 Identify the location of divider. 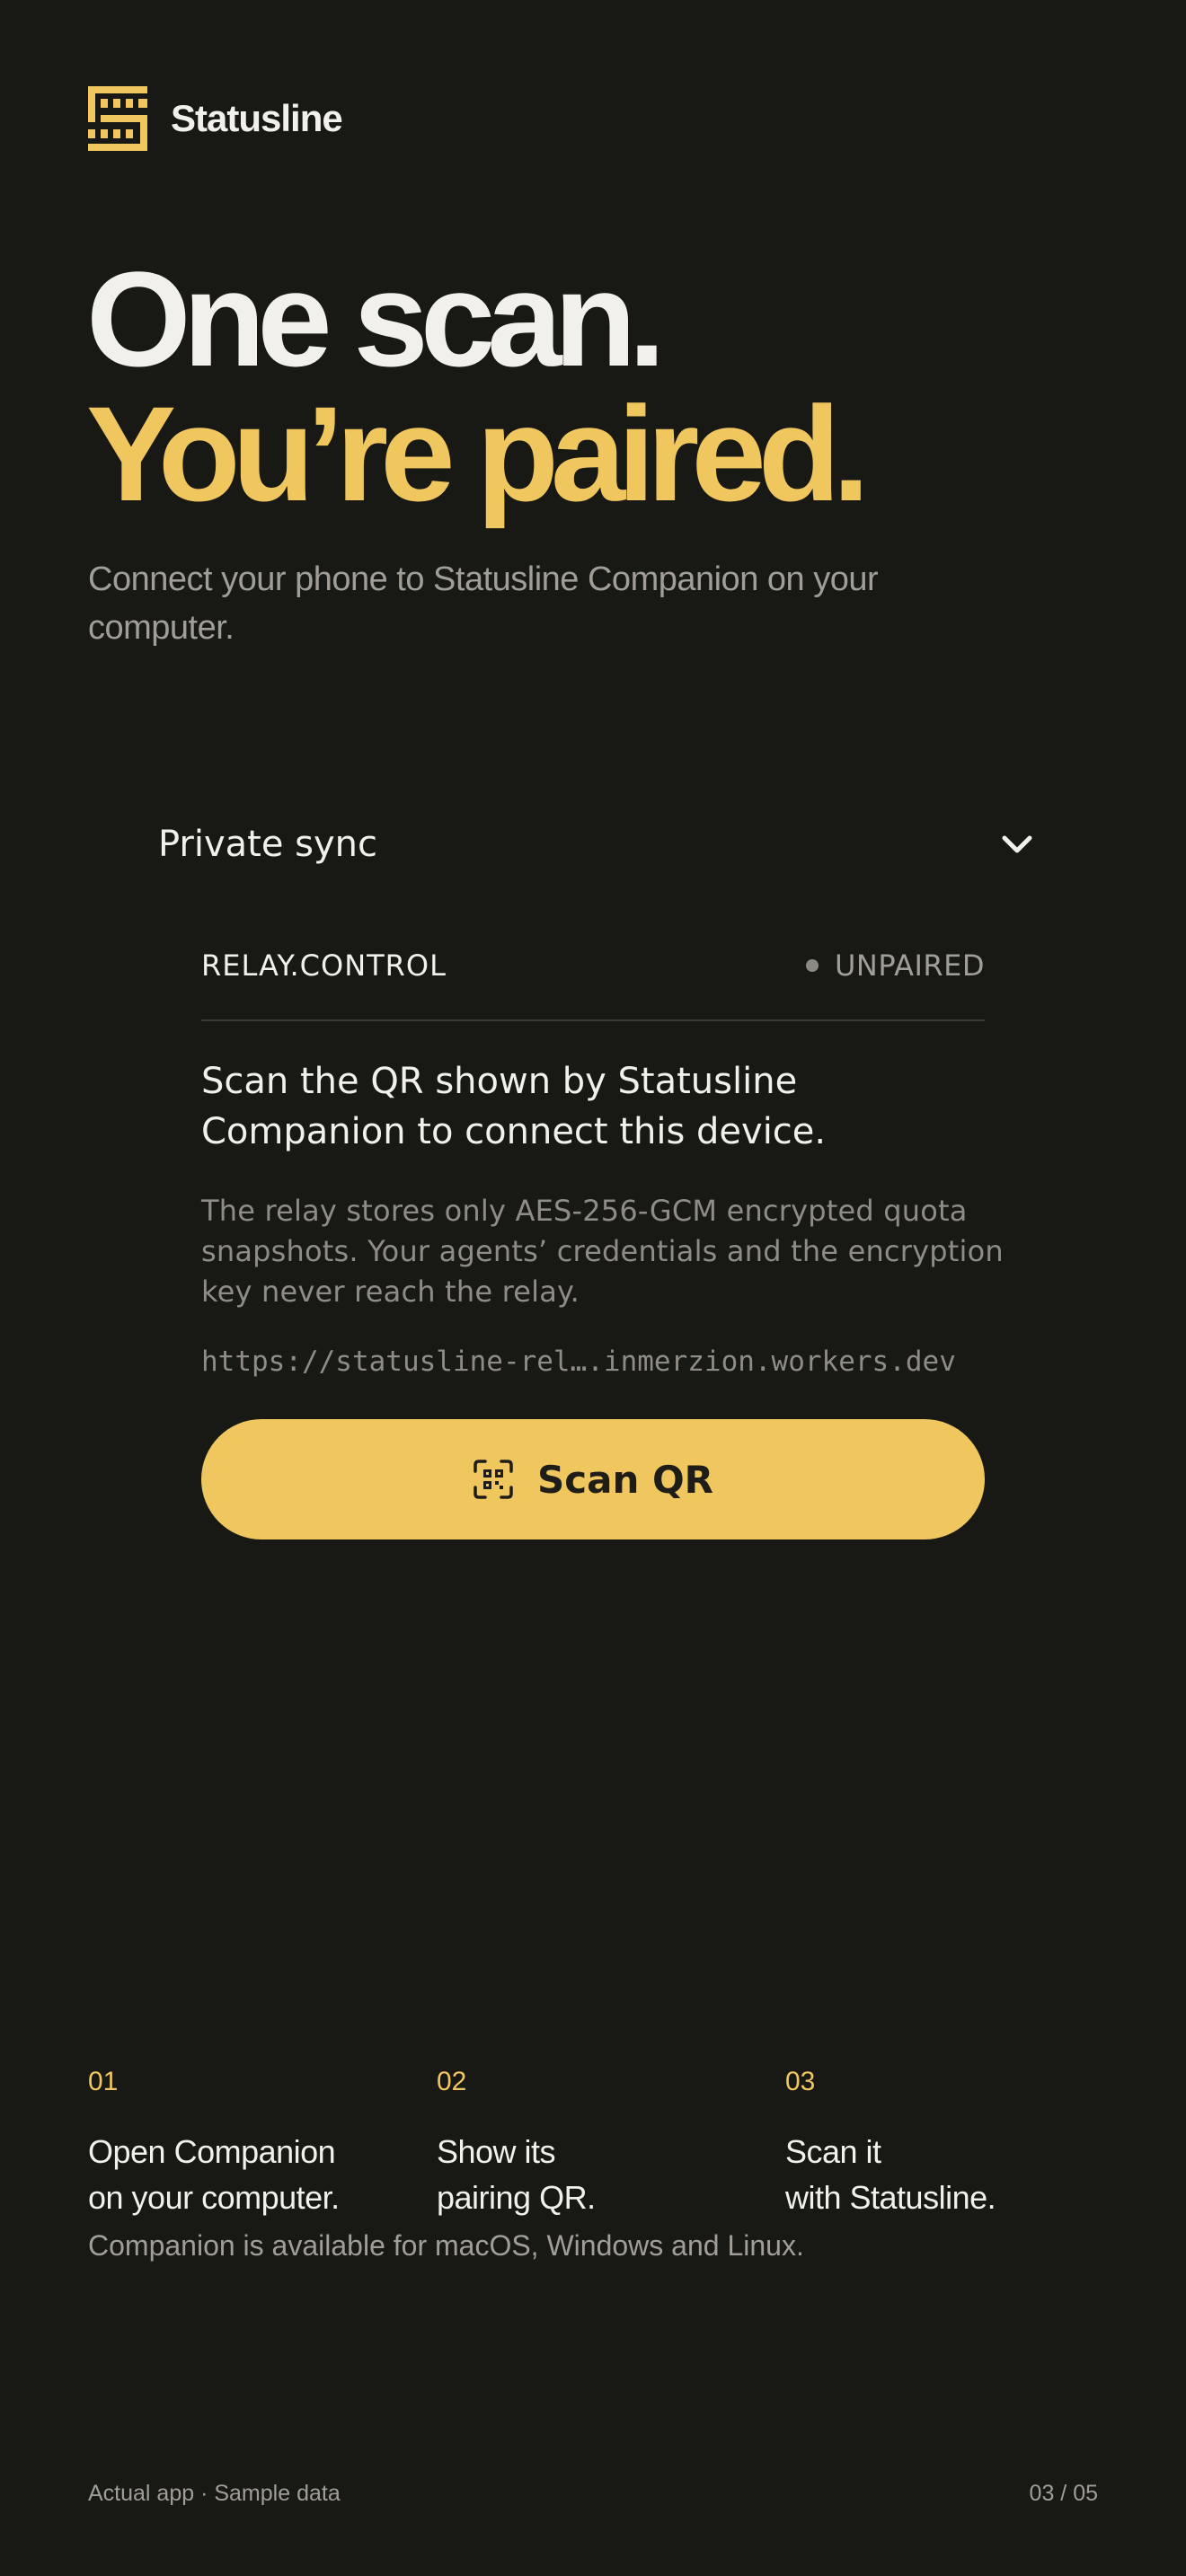
(593, 1020).